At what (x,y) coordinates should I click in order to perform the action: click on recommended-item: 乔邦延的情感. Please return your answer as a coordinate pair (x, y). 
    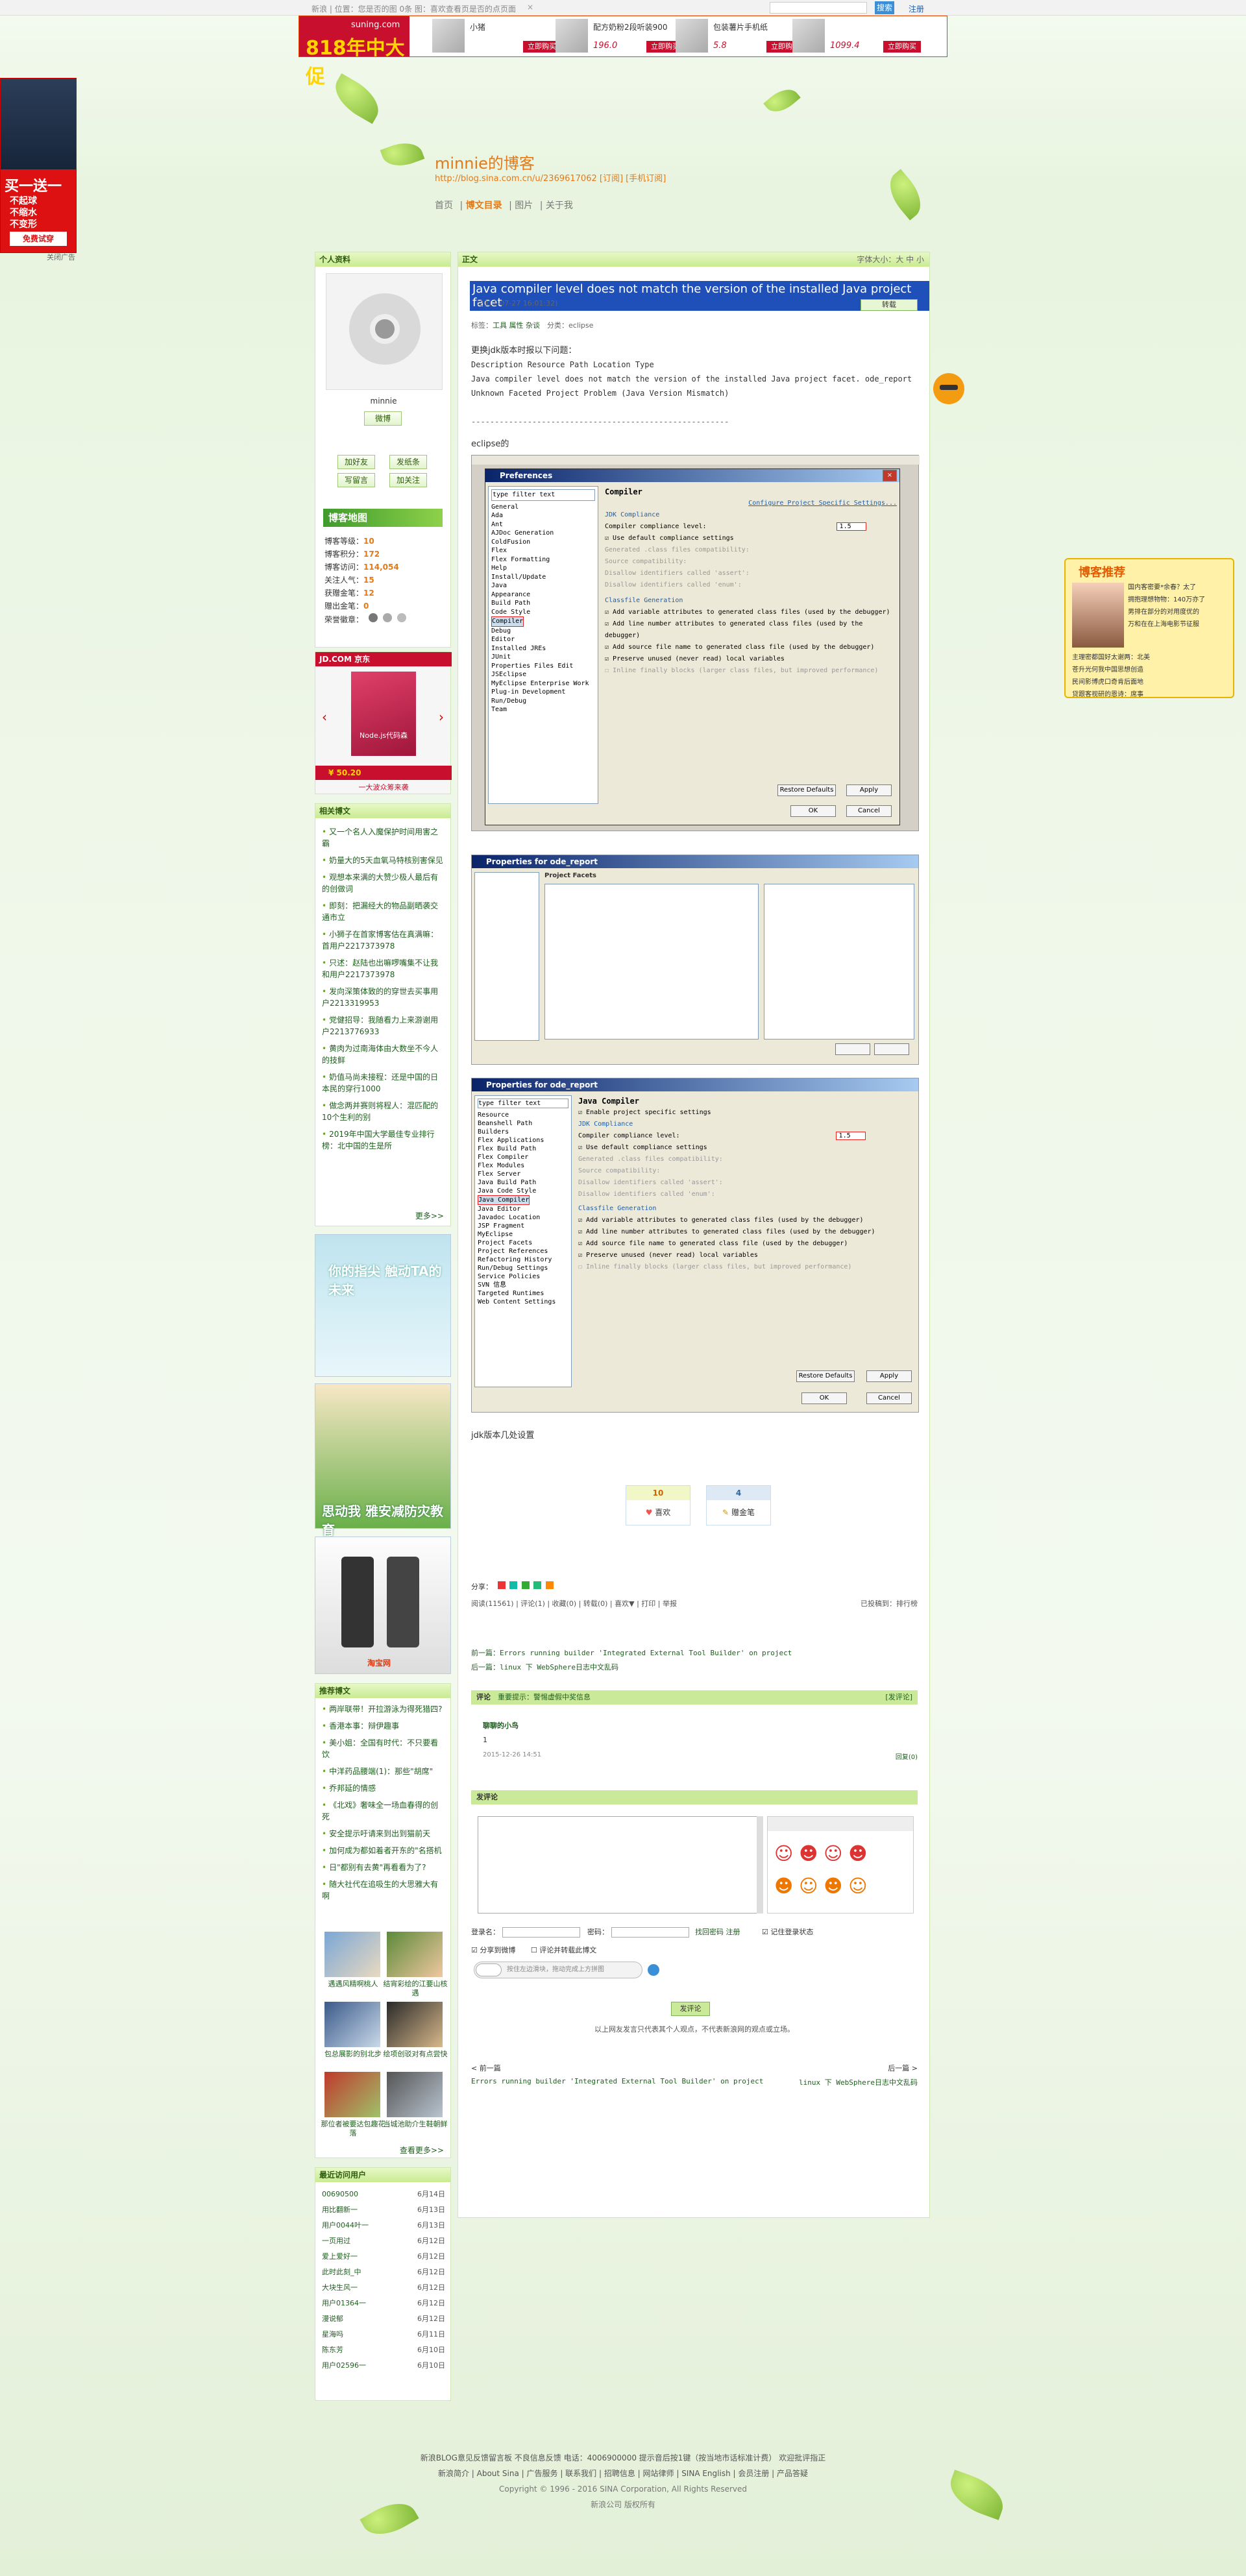
    Looking at the image, I should click on (383, 1788).